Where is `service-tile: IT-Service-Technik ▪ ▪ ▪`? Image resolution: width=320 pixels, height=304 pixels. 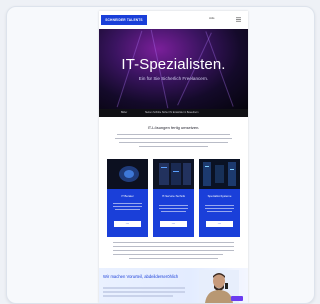 service-tile: IT-Service-Technik ▪ ▪ ▪ is located at coordinates (173, 198).